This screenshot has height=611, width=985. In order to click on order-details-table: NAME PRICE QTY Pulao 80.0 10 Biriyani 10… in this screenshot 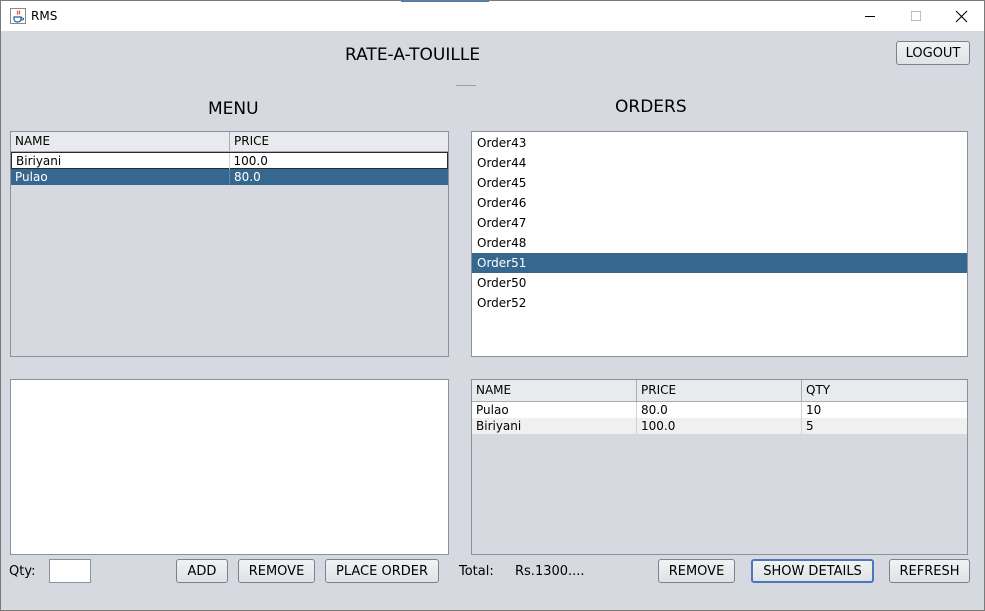, I will do `click(719, 467)`.